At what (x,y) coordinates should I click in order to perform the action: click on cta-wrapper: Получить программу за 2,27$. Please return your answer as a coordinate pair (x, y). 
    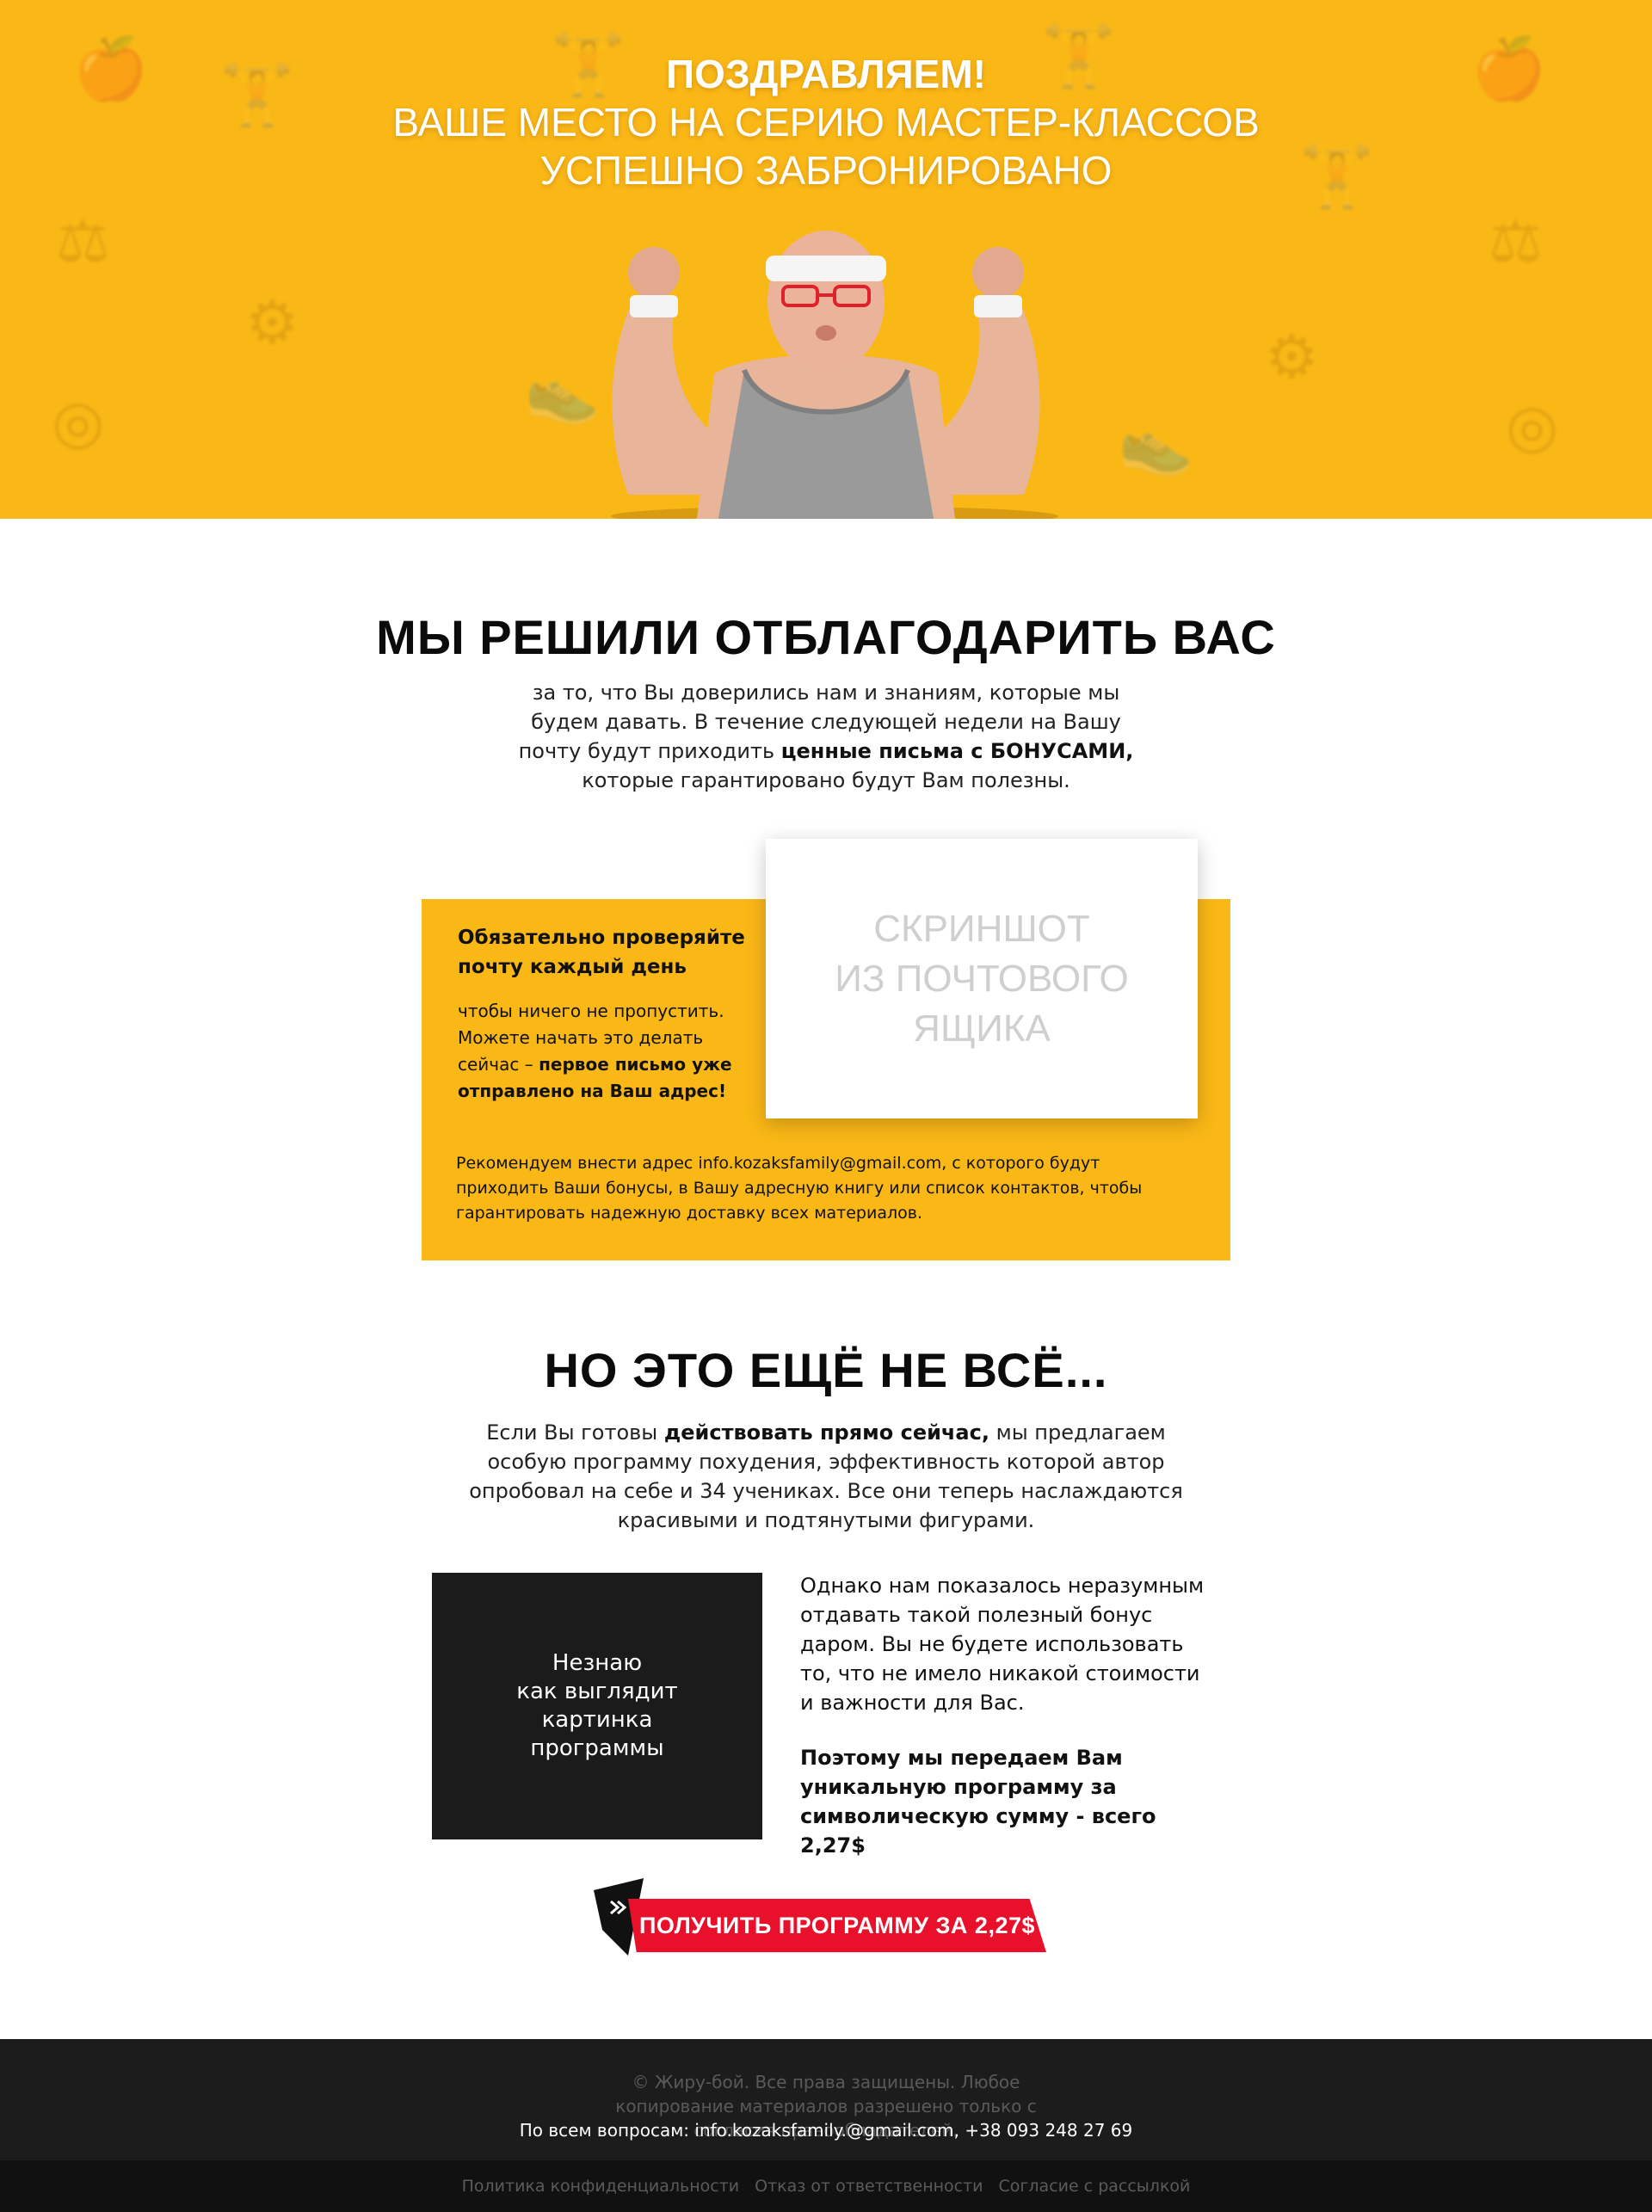
    Looking at the image, I should click on (826, 1917).